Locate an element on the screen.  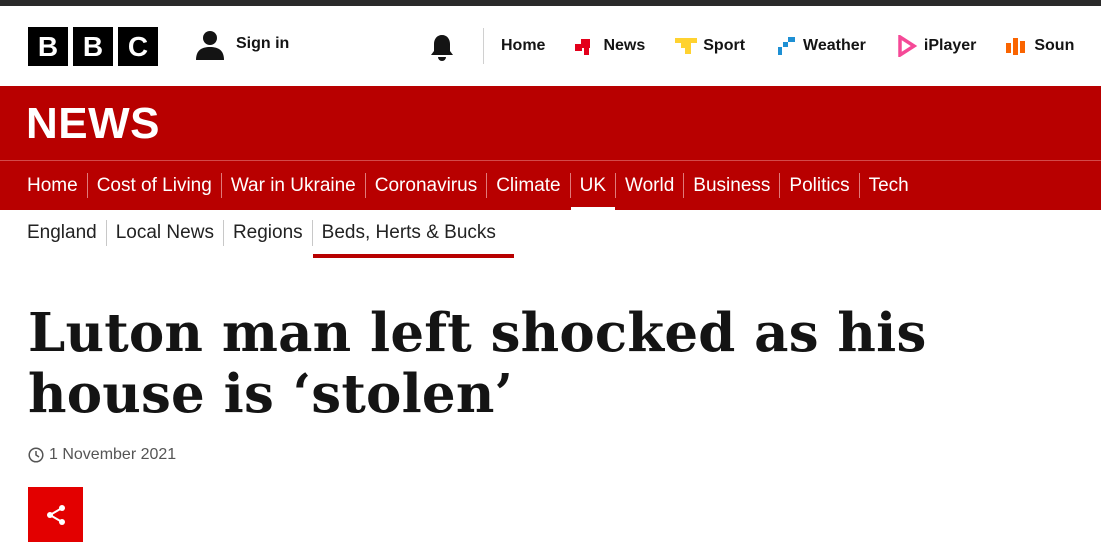
masthead-nav: Home News Sport Weather iPlayer Soun is located at coordinates (801, 46).